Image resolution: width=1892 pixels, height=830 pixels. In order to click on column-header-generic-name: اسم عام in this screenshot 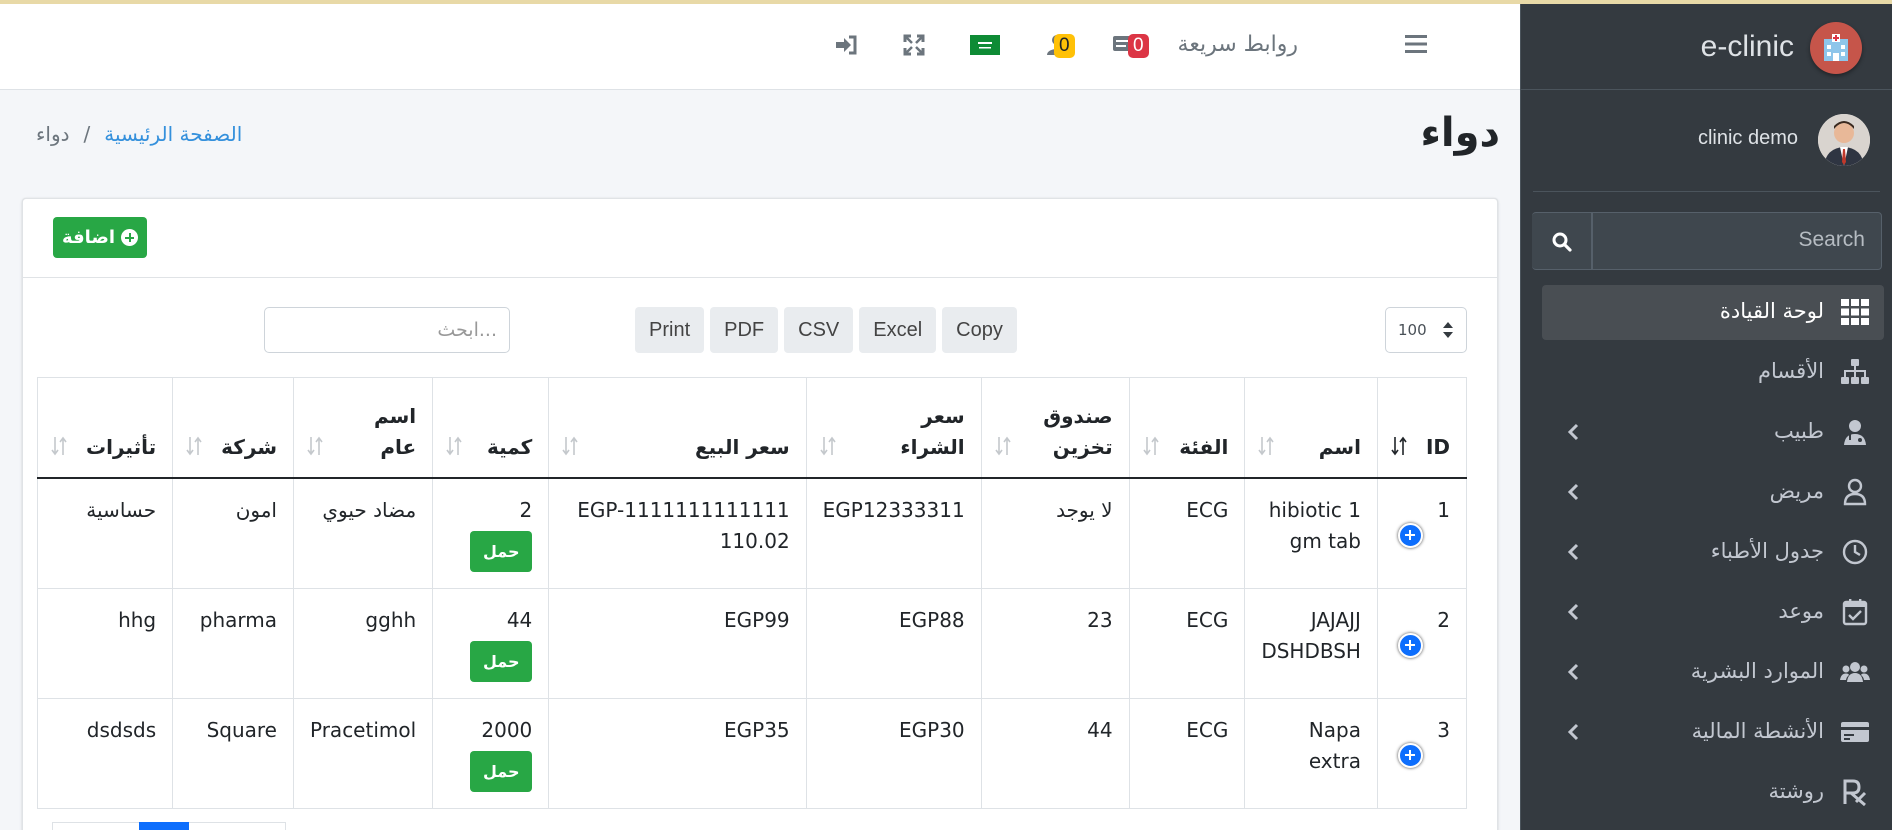, I will do `click(363, 428)`.